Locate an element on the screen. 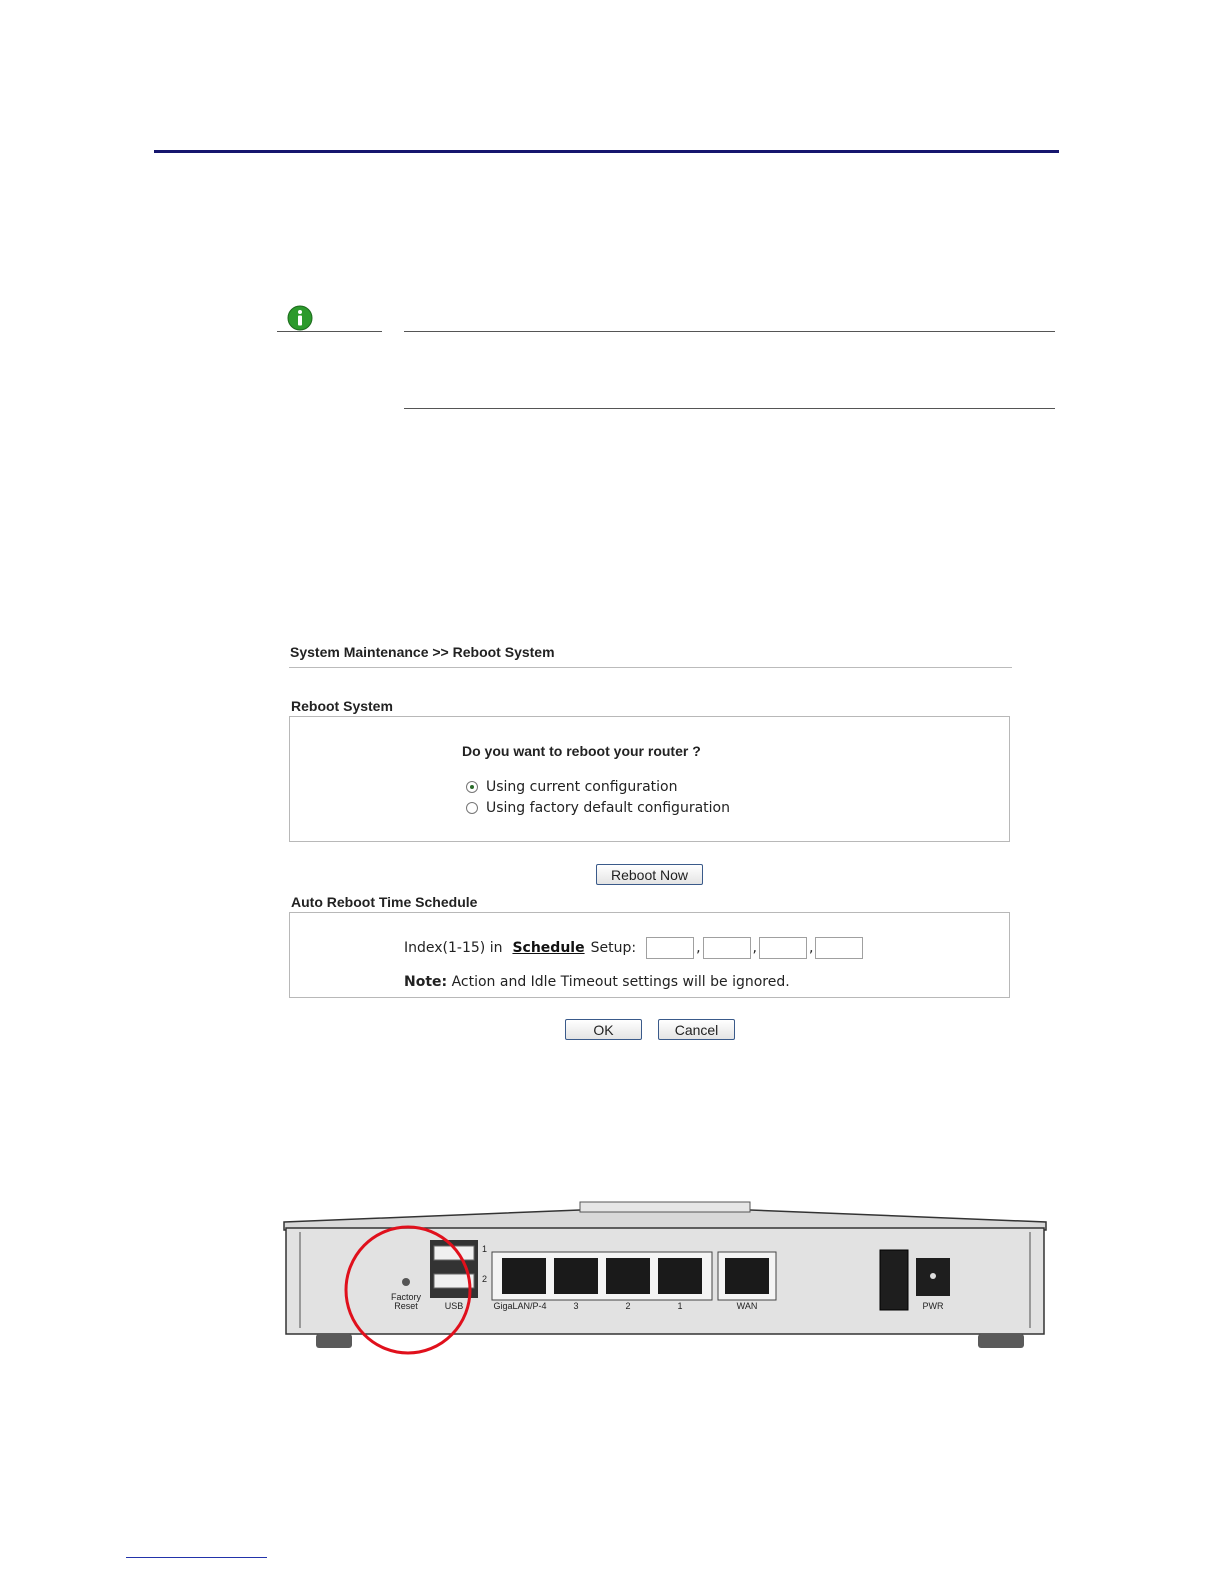  note-bottom-rule is located at coordinates (729, 408).